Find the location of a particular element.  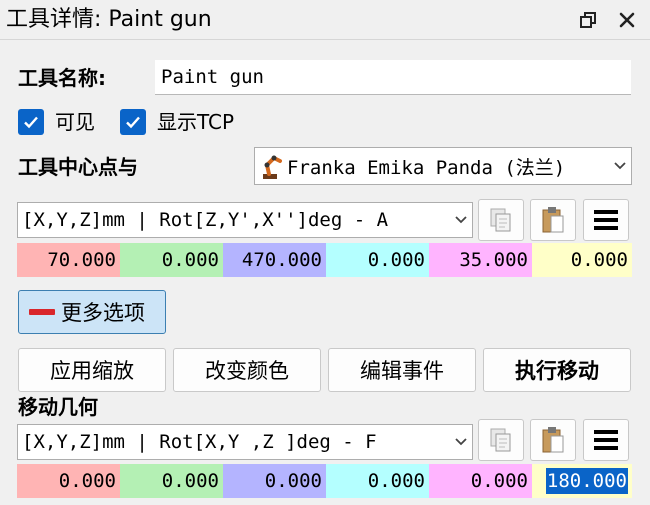

edit-events-button: 编辑事件 is located at coordinates (402, 370).